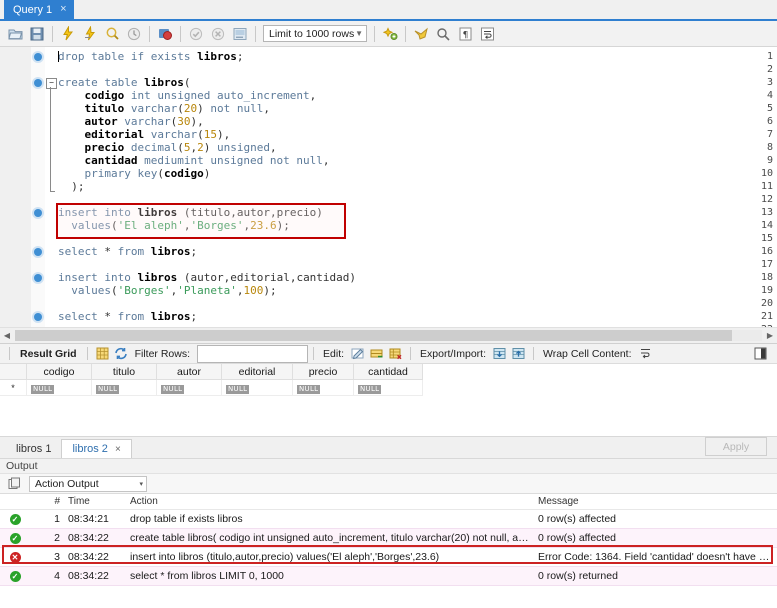 The width and height of the screenshot is (777, 608). What do you see at coordinates (47, 519) in the screenshot?
I see `index-cell: 1` at bounding box center [47, 519].